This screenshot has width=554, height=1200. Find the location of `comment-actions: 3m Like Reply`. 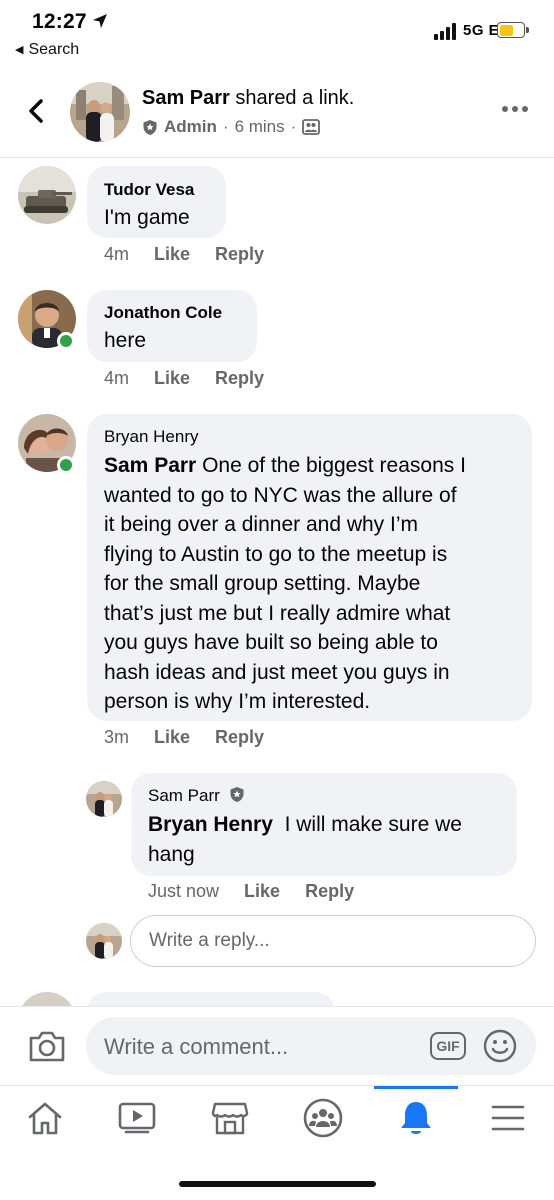

comment-actions: 3m Like Reply is located at coordinates (184, 737).